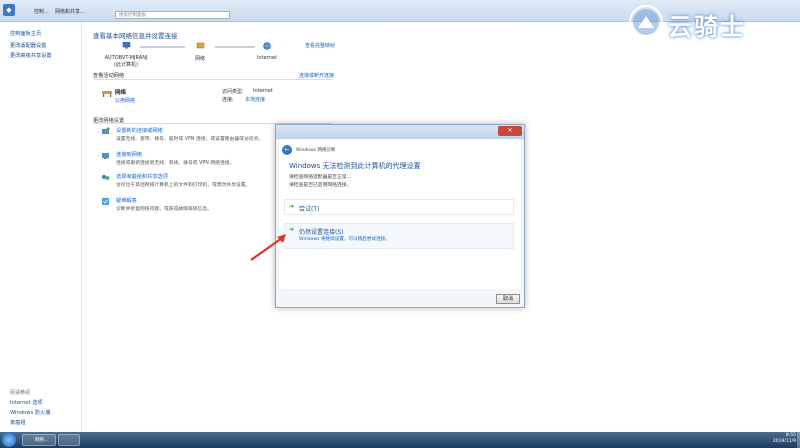 This screenshot has width=800, height=448. Describe the element at coordinates (199, 59) in the screenshot. I see `node-label: 网络` at that location.